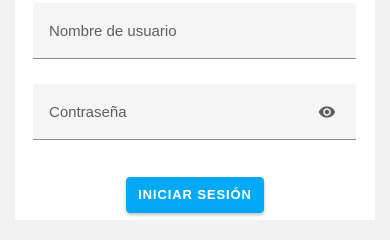 This screenshot has height=240, width=390. Describe the element at coordinates (195, 195) in the screenshot. I see `login-button: INICIAR SESIÓN` at that location.